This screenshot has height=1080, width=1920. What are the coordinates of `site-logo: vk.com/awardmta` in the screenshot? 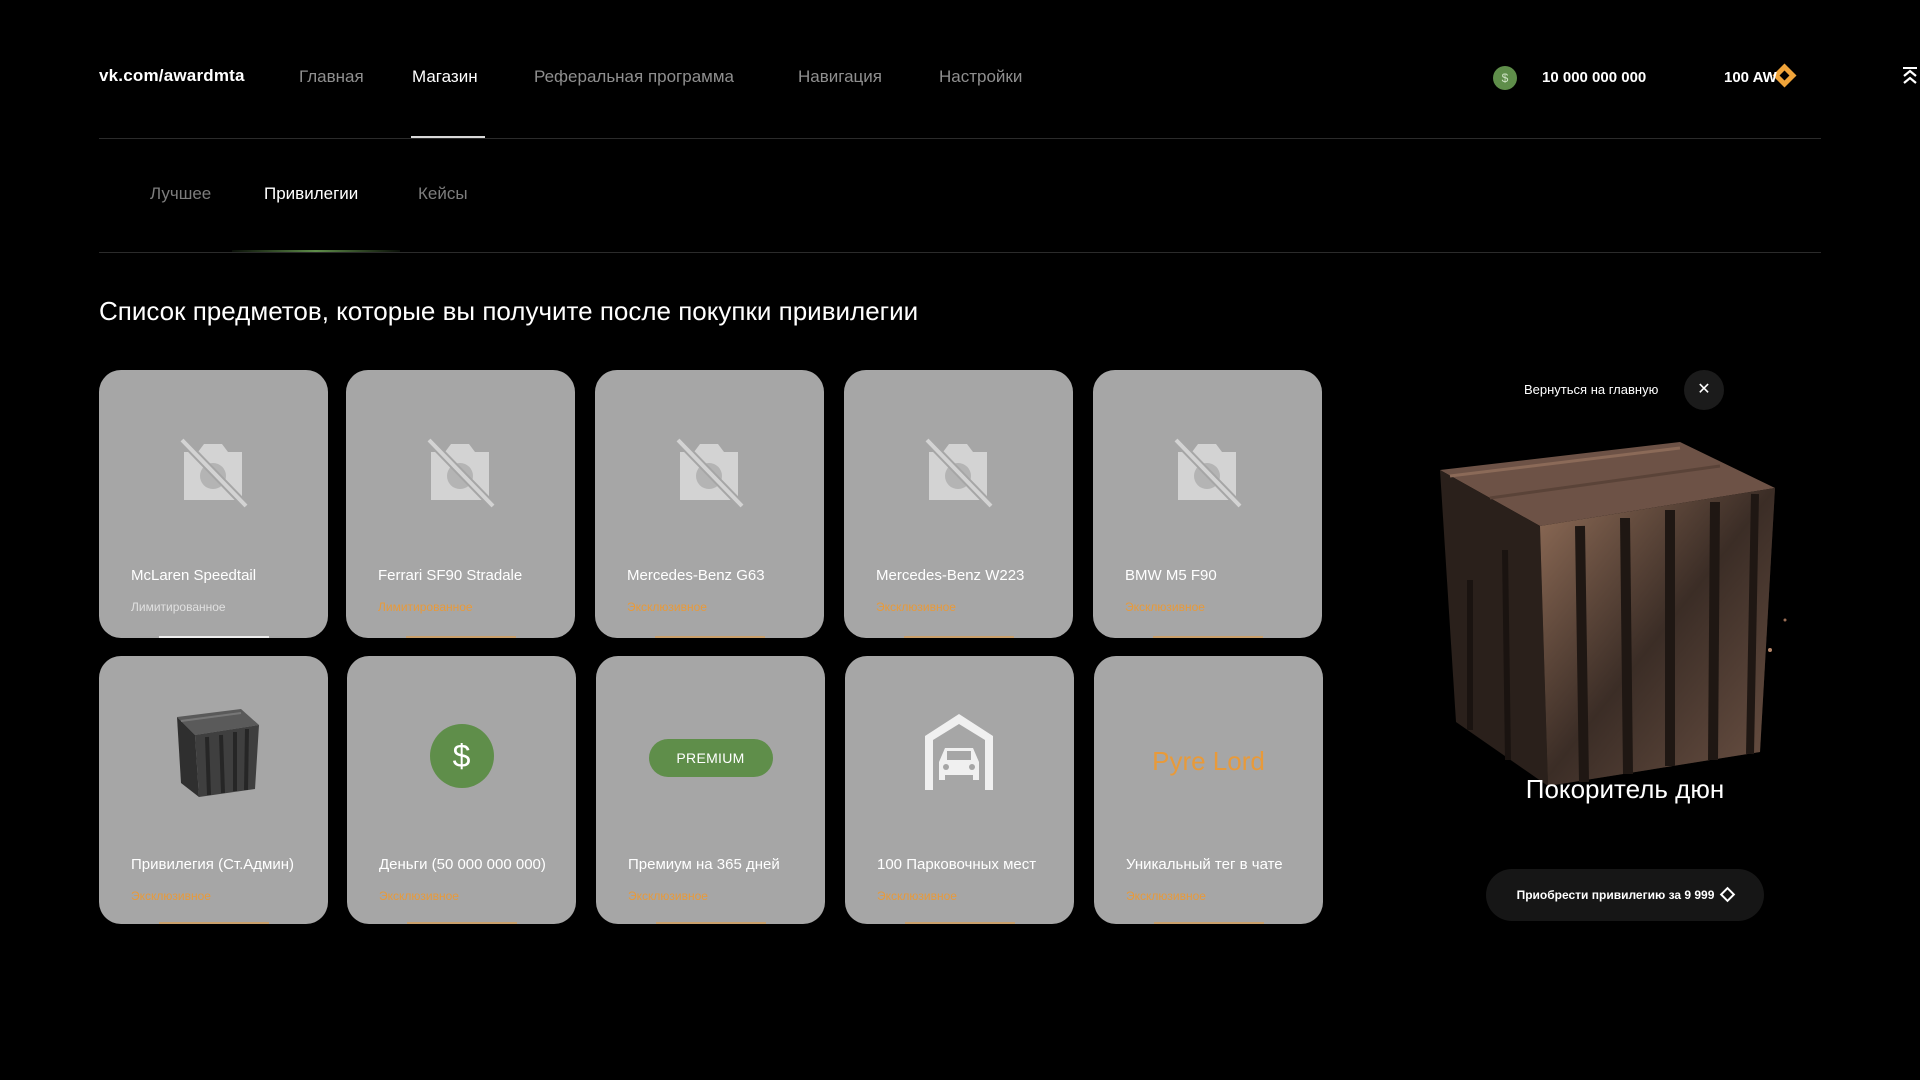 It's located at (172, 76).